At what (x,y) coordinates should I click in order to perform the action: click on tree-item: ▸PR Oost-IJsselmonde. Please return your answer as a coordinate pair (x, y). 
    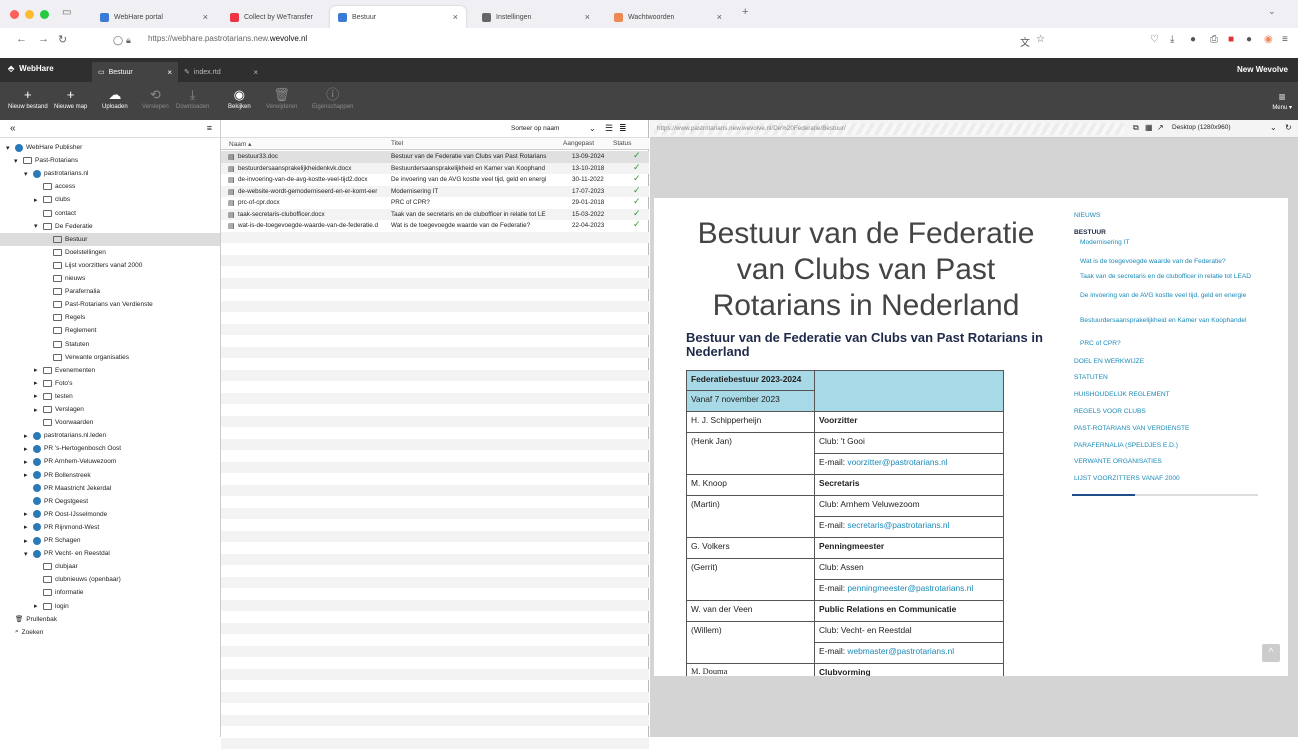
    Looking at the image, I should click on (65, 514).